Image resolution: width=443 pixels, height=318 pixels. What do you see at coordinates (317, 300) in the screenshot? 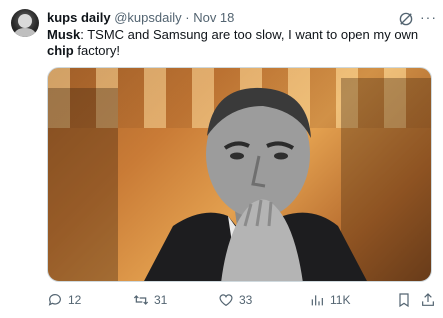
I see `views-icon` at bounding box center [317, 300].